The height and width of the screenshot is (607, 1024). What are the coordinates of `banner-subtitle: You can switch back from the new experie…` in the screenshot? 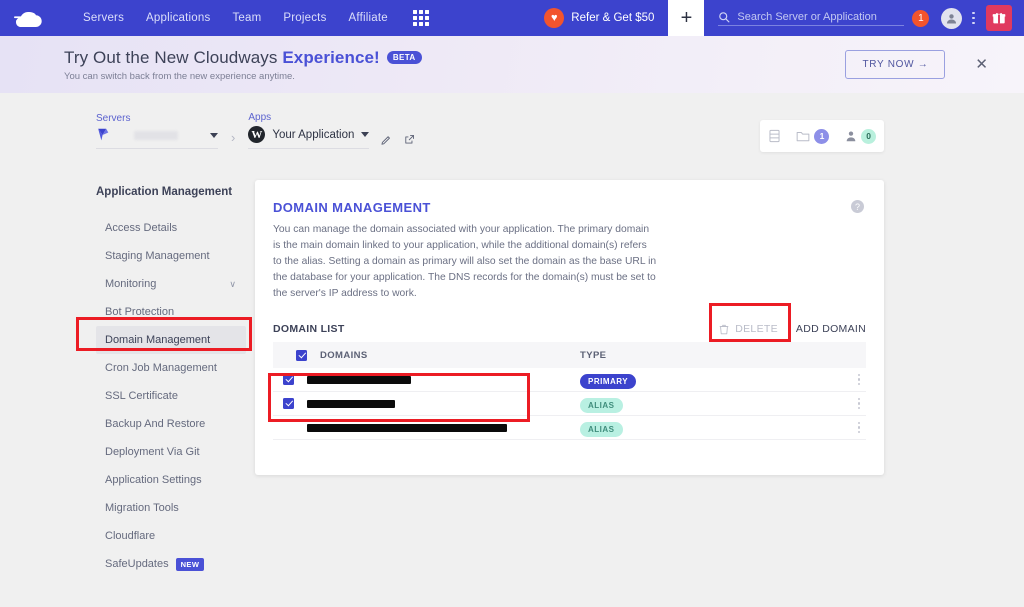 It's located at (179, 76).